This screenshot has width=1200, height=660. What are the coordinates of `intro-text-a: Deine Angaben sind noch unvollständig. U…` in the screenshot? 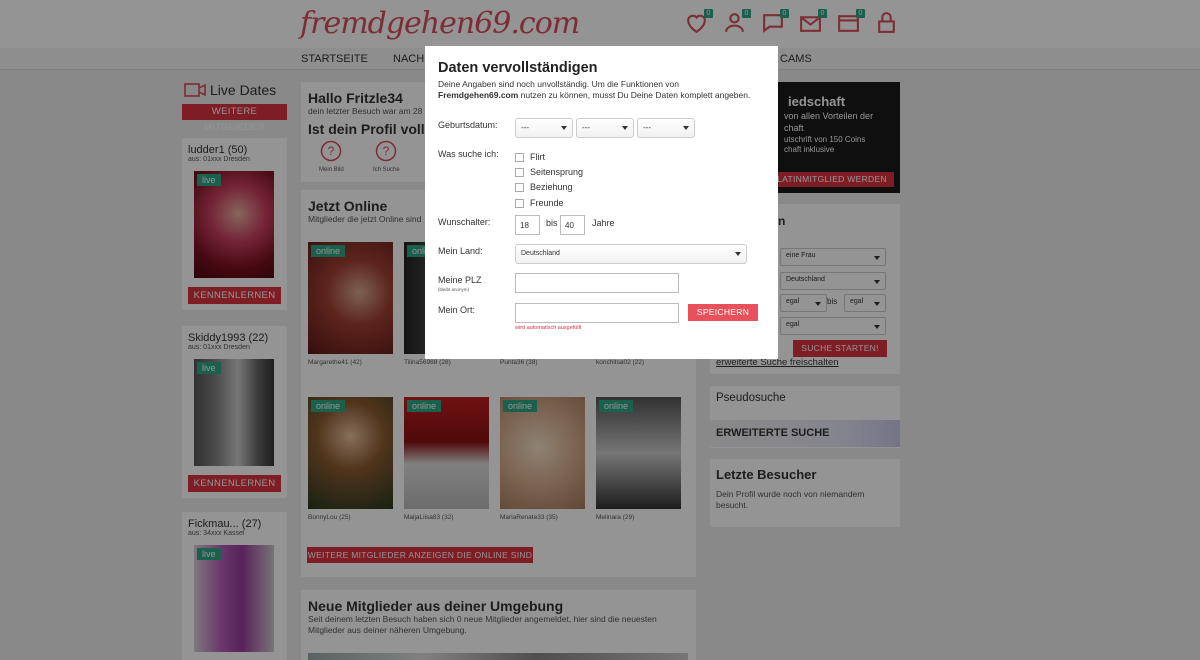 It's located at (558, 84).